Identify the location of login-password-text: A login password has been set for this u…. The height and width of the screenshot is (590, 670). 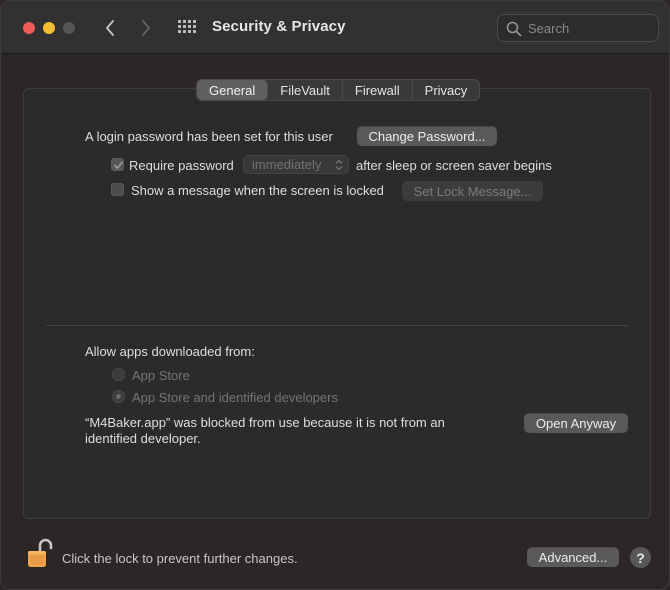
(209, 136).